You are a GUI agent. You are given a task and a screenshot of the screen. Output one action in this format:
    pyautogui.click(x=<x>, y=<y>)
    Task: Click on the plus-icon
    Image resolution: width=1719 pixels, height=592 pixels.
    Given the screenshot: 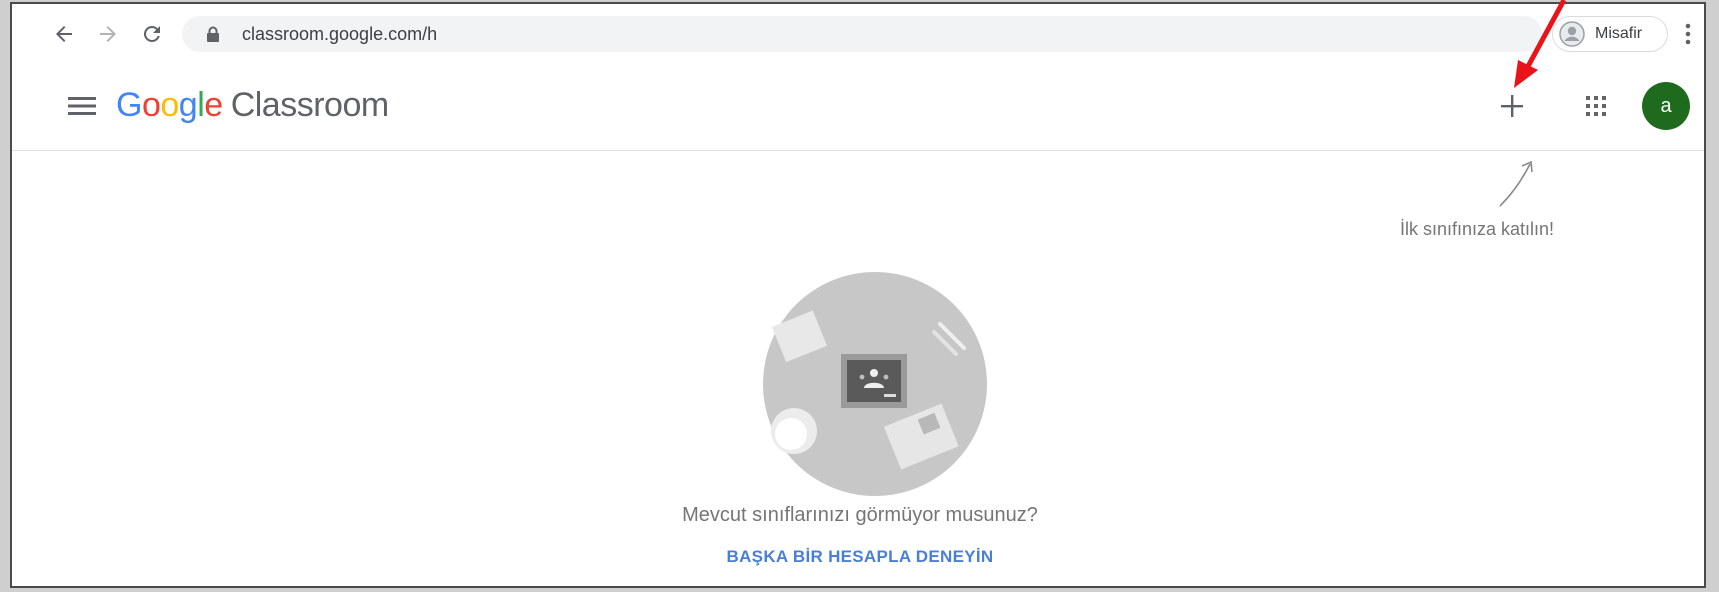 What is the action you would take?
    pyautogui.click(x=1512, y=106)
    